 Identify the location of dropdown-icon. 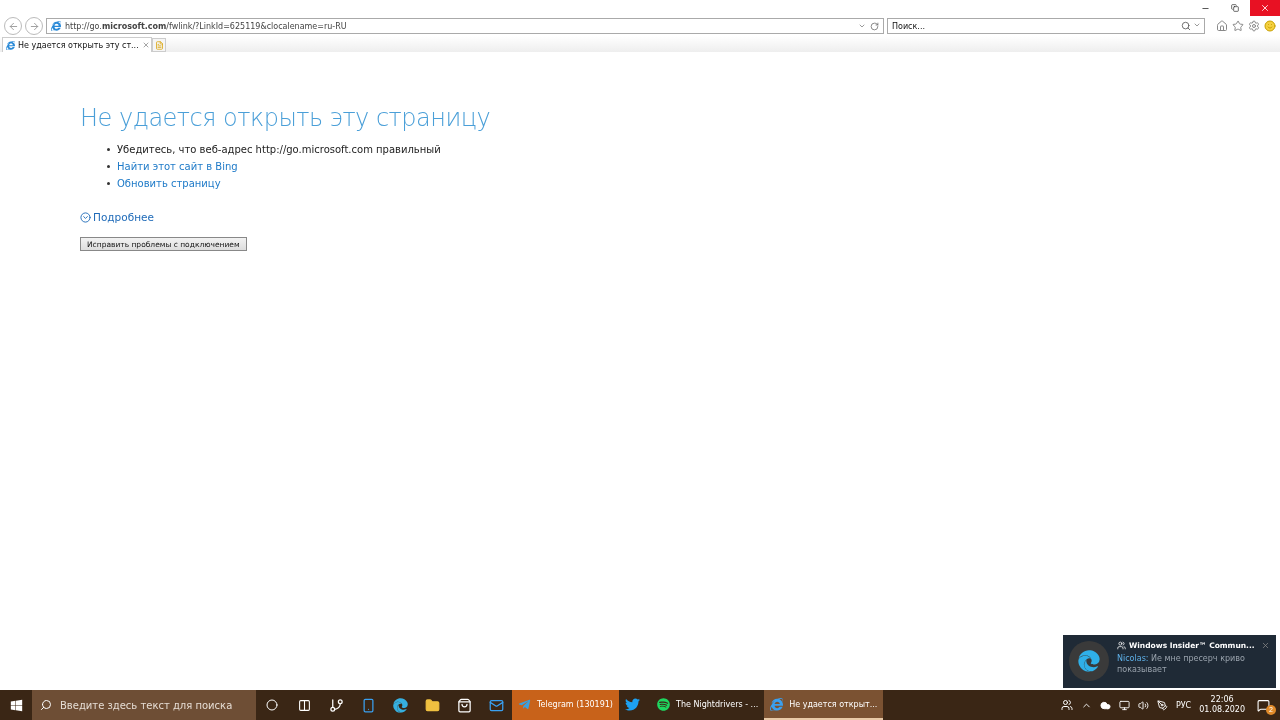
(862, 26).